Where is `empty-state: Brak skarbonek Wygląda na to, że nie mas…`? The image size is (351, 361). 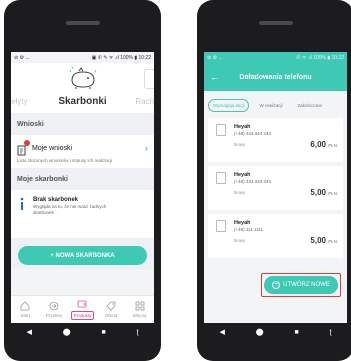
empty-state: Brak skarbonek Wygląda na to, że nie mas… is located at coordinates (82, 214).